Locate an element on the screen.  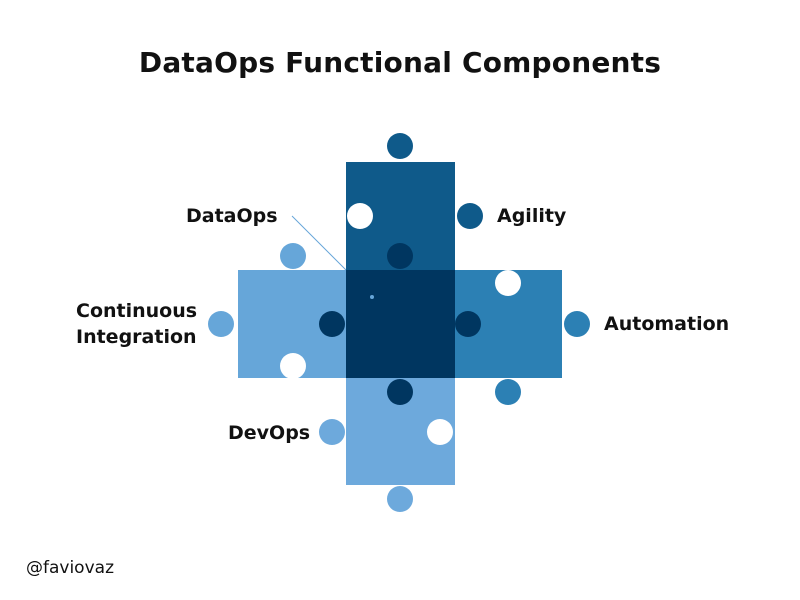
label-ci-line2: Integration is located at coordinates (136, 337).